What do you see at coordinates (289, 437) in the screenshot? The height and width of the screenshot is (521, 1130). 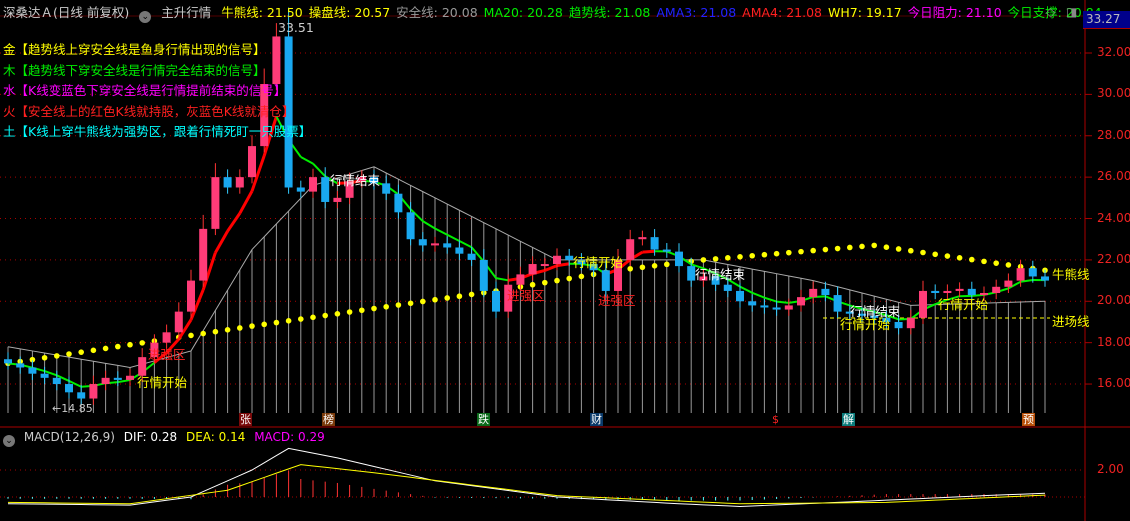 I see `macd-value: MACD: 0.29` at bounding box center [289, 437].